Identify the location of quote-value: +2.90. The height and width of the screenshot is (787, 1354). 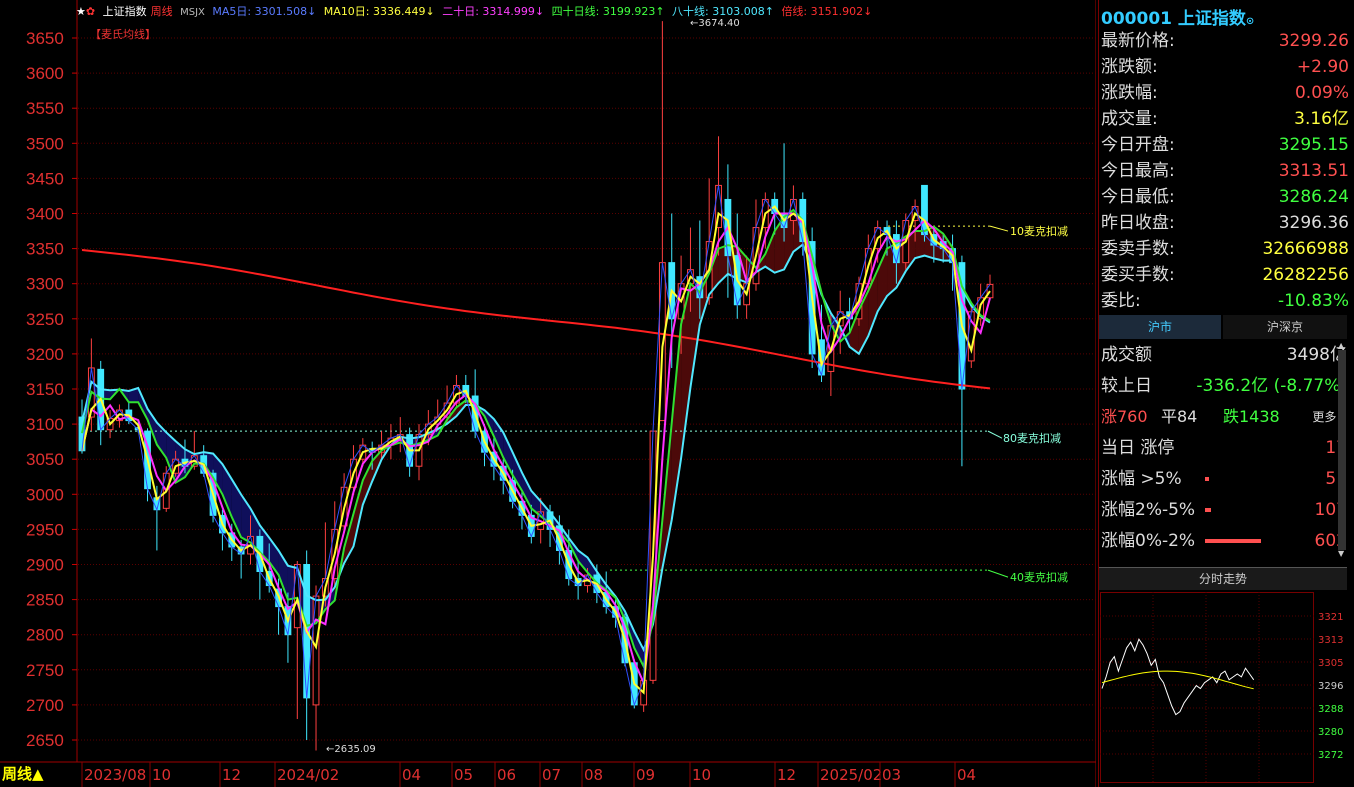
(1322, 67).